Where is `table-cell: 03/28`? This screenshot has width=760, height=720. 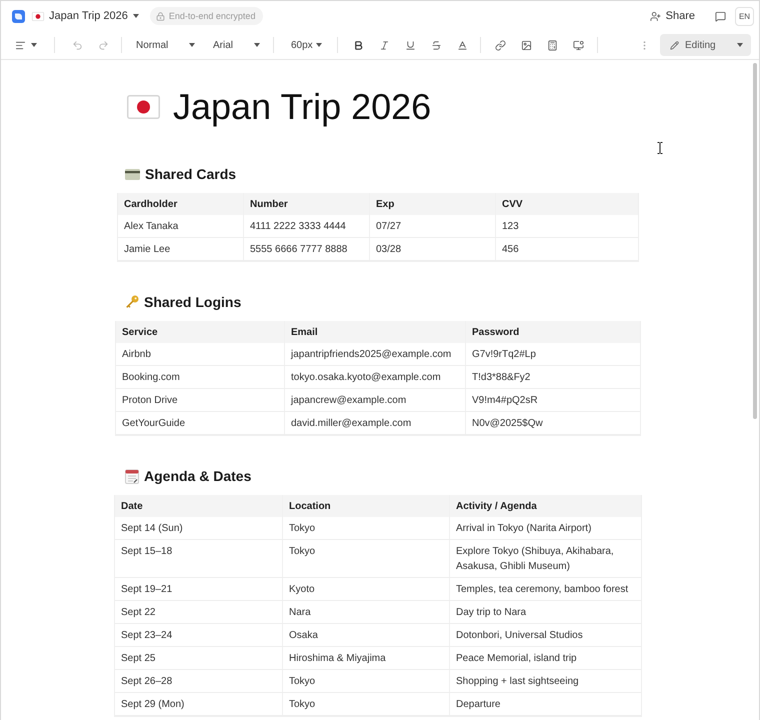 table-cell: 03/28 is located at coordinates (433, 249).